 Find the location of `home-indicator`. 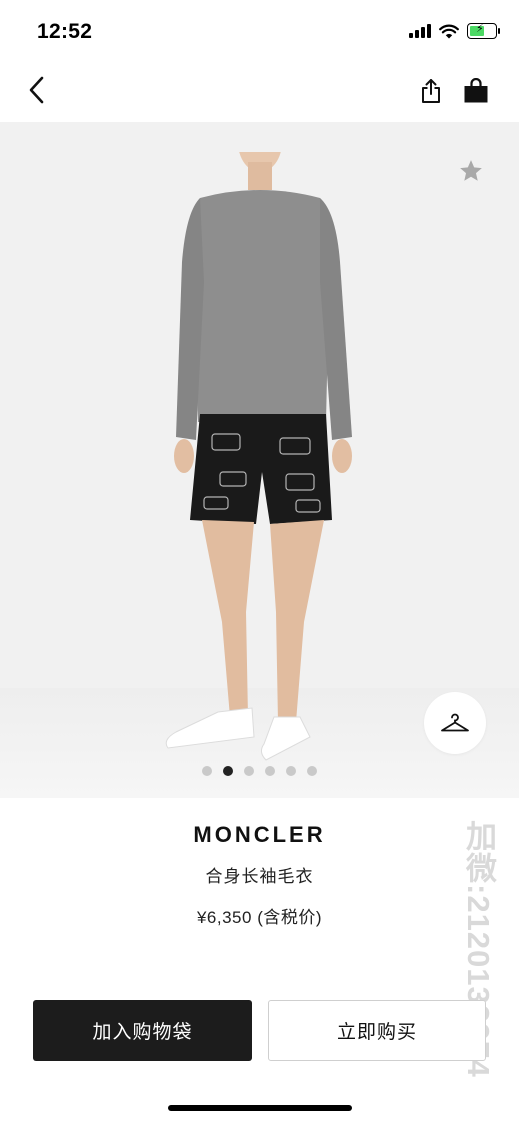

home-indicator is located at coordinates (260, 1108).